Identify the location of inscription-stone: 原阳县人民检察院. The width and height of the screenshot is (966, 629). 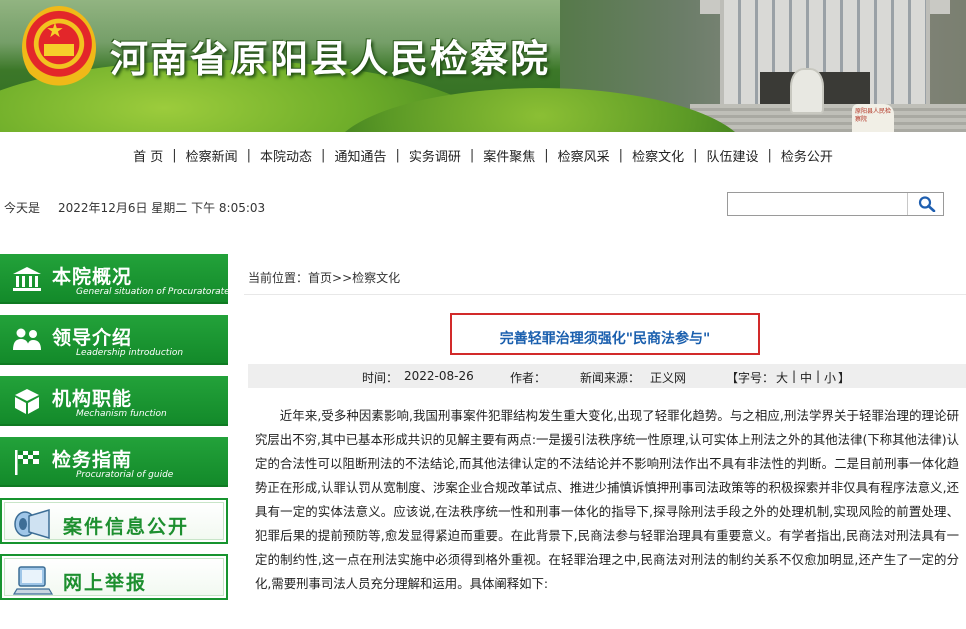
(873, 118).